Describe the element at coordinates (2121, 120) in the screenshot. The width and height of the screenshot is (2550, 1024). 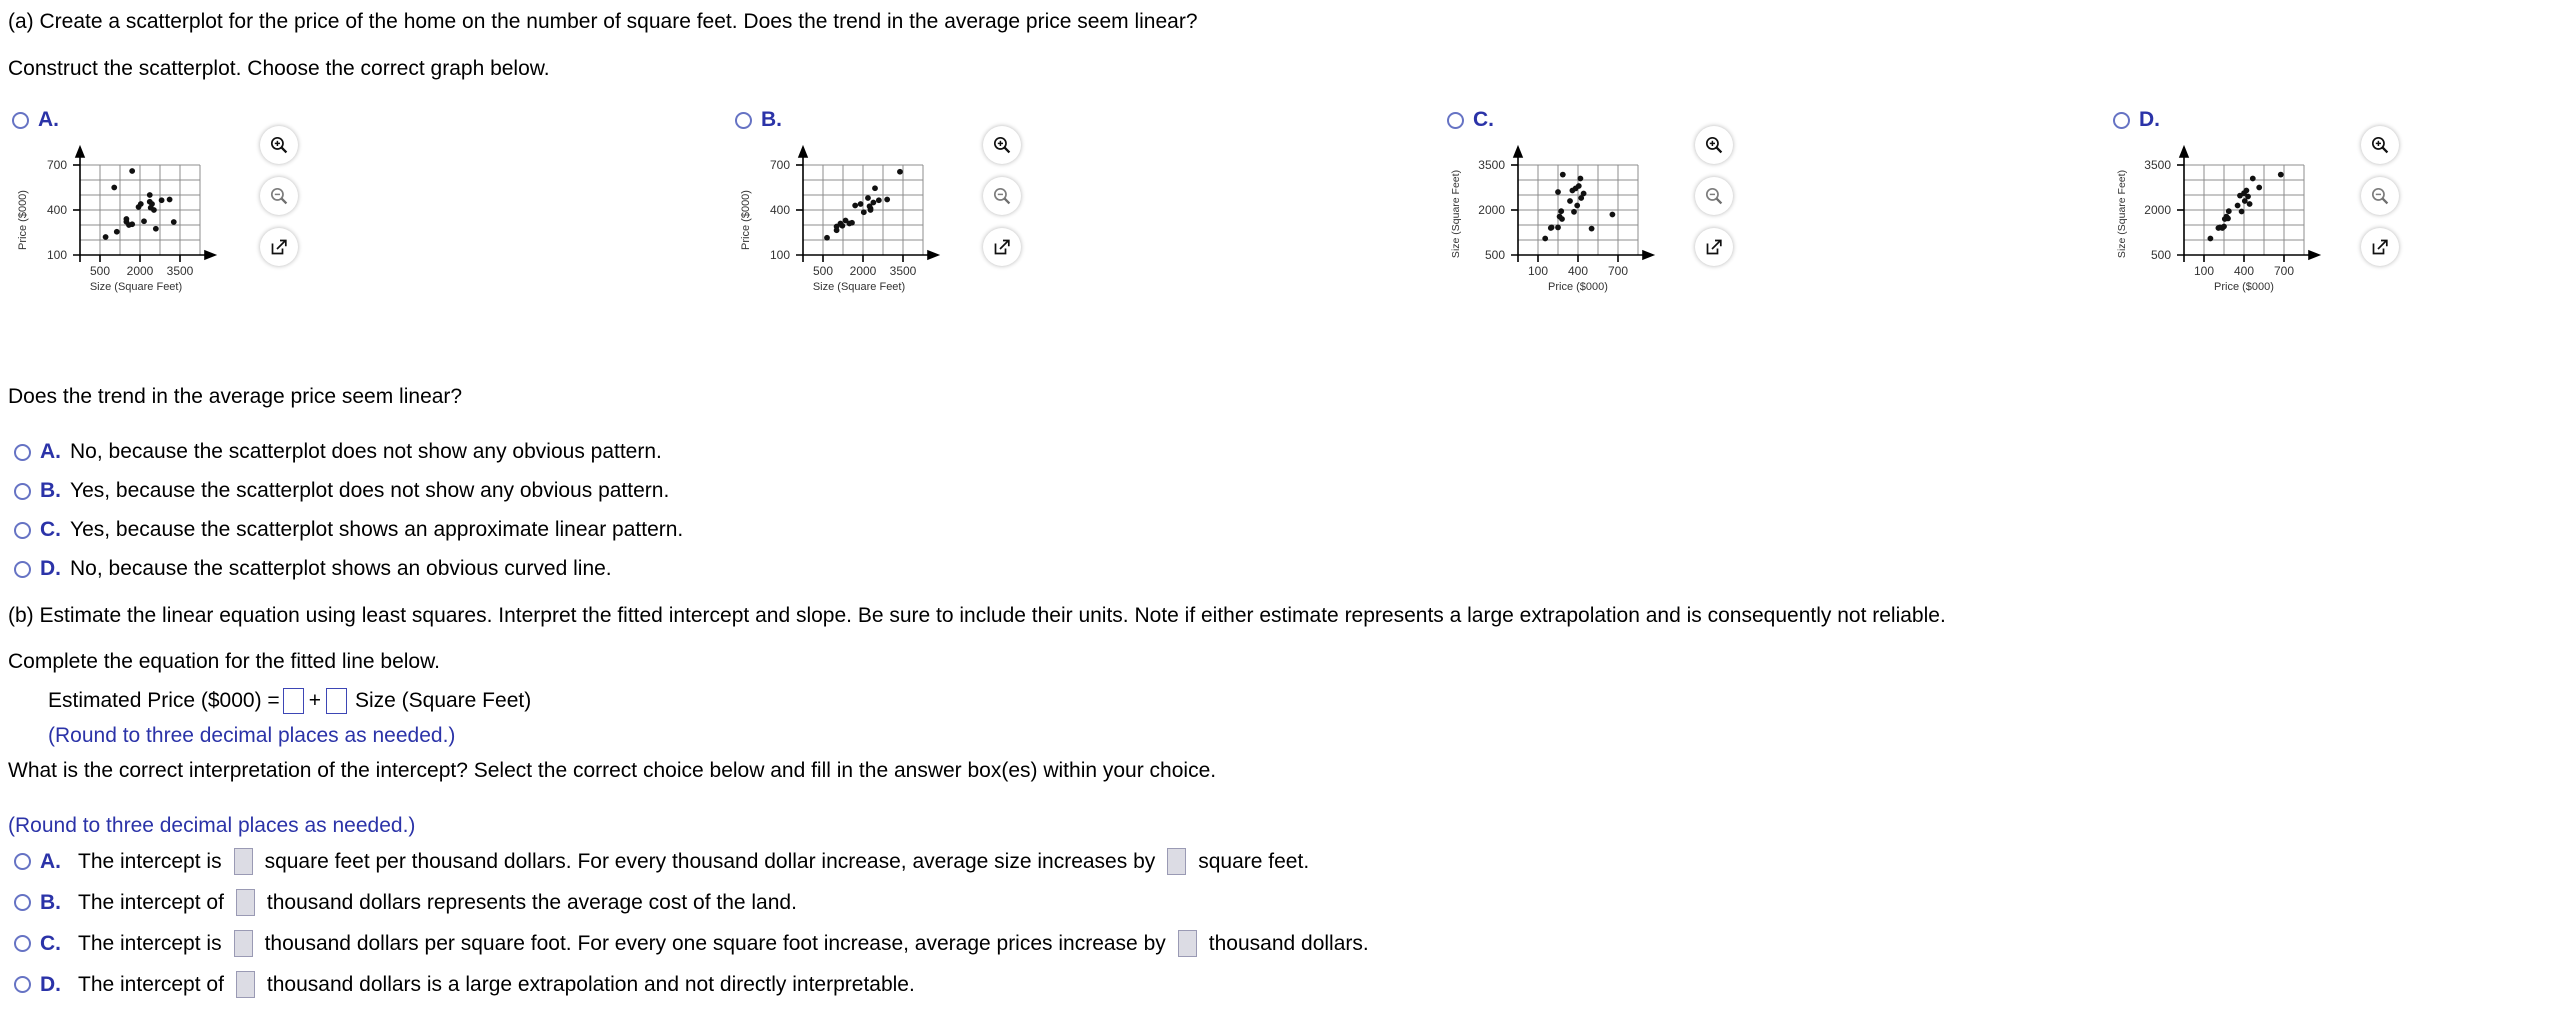
I see `graph-option-d-radio` at that location.